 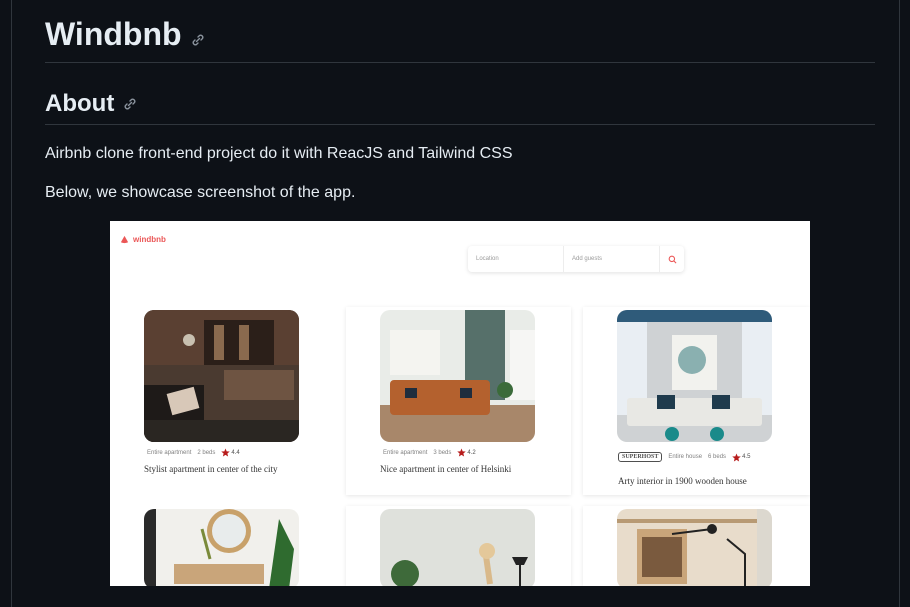 What do you see at coordinates (471, 452) in the screenshot?
I see `rating-value: 4.2` at bounding box center [471, 452].